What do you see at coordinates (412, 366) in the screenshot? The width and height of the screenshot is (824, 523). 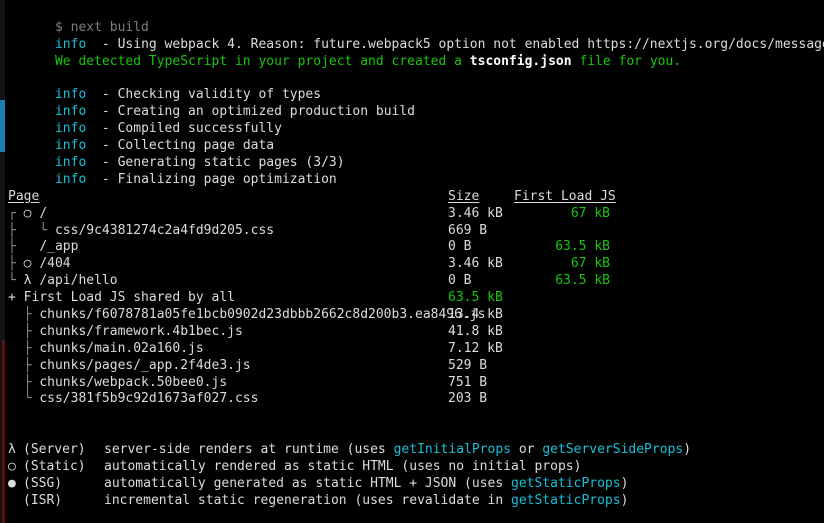 I see `chunk-row: ├ chunks/pages/_app.2f4de3.js 529 B` at bounding box center [412, 366].